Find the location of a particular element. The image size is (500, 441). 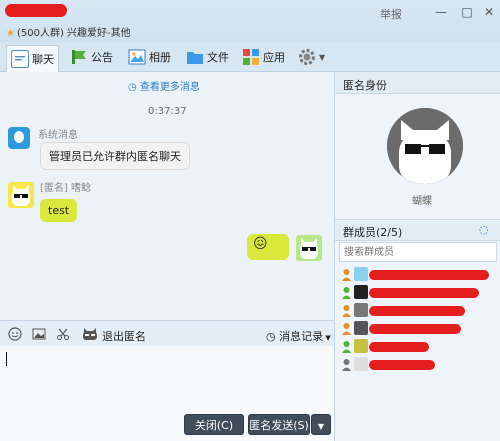

message-bubble: 管理员已允许群内匿名聊天 is located at coordinates (115, 156).